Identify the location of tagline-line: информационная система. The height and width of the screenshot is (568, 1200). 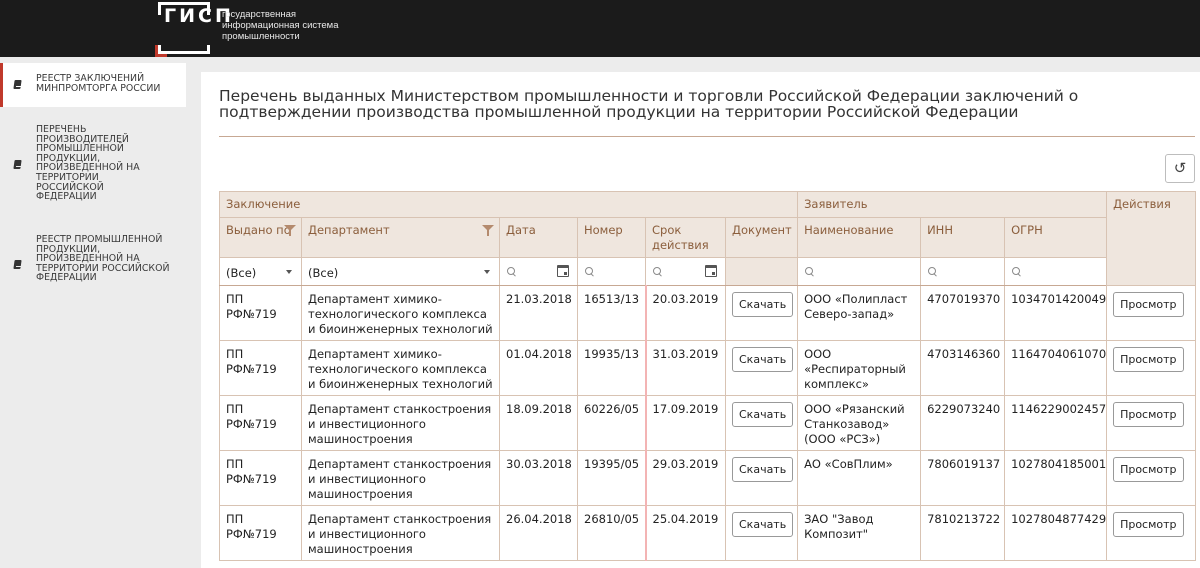
(280, 25).